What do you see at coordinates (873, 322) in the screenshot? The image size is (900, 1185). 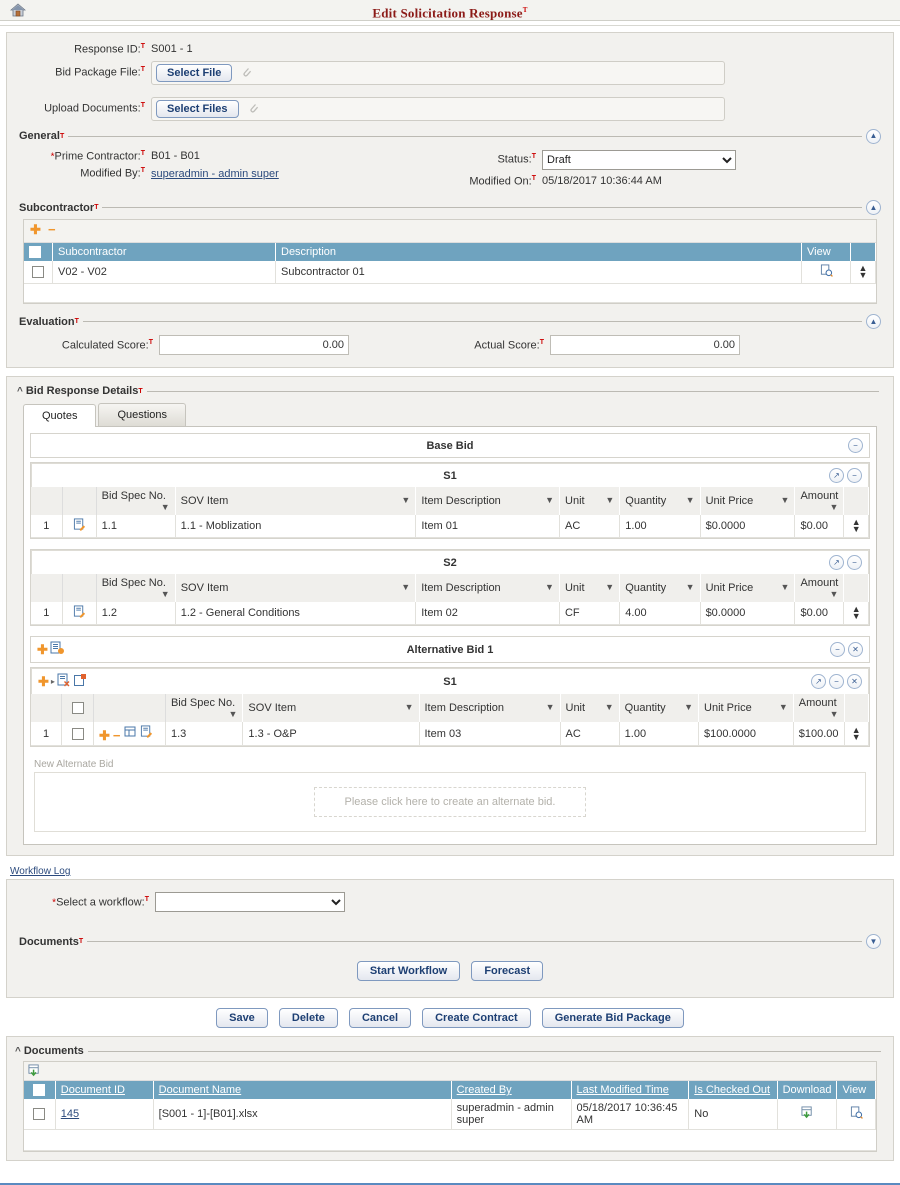 I see `evaluation-collapse-icon: ▲` at bounding box center [873, 322].